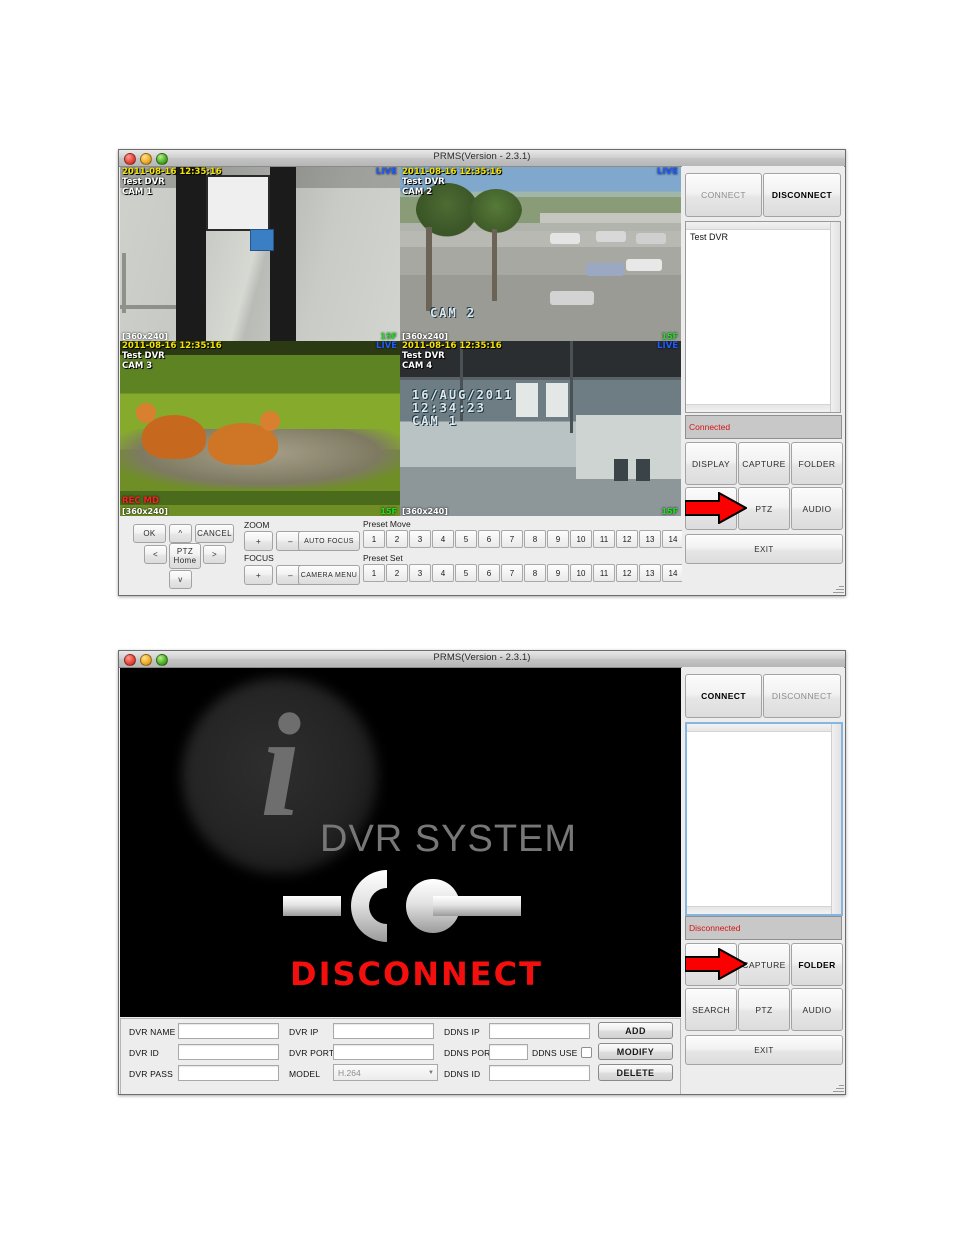 The image size is (954, 1235). What do you see at coordinates (711, 463) in the screenshot?
I see `display-button: DISPLAY` at bounding box center [711, 463].